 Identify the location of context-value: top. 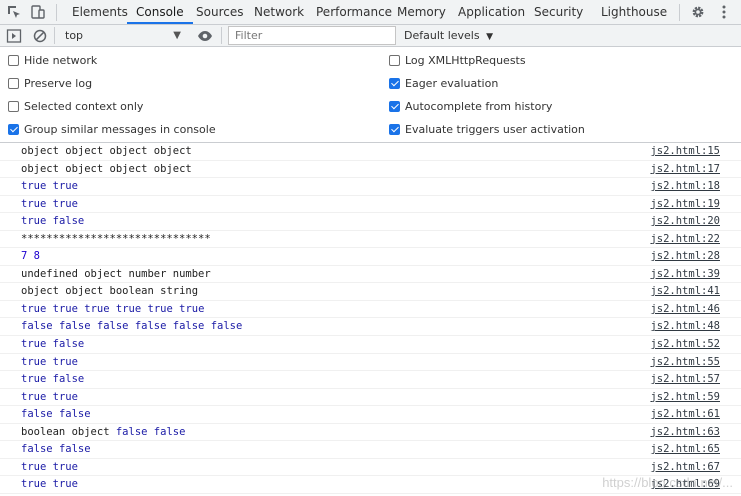
(74, 35).